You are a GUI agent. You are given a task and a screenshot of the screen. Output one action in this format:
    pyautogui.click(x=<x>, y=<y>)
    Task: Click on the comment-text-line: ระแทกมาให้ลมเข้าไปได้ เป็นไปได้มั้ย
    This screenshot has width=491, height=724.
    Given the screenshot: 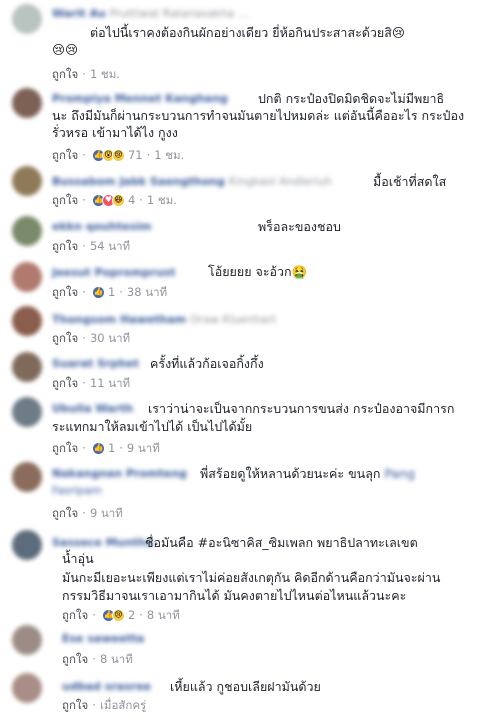 What is the action you would take?
    pyautogui.click(x=152, y=426)
    